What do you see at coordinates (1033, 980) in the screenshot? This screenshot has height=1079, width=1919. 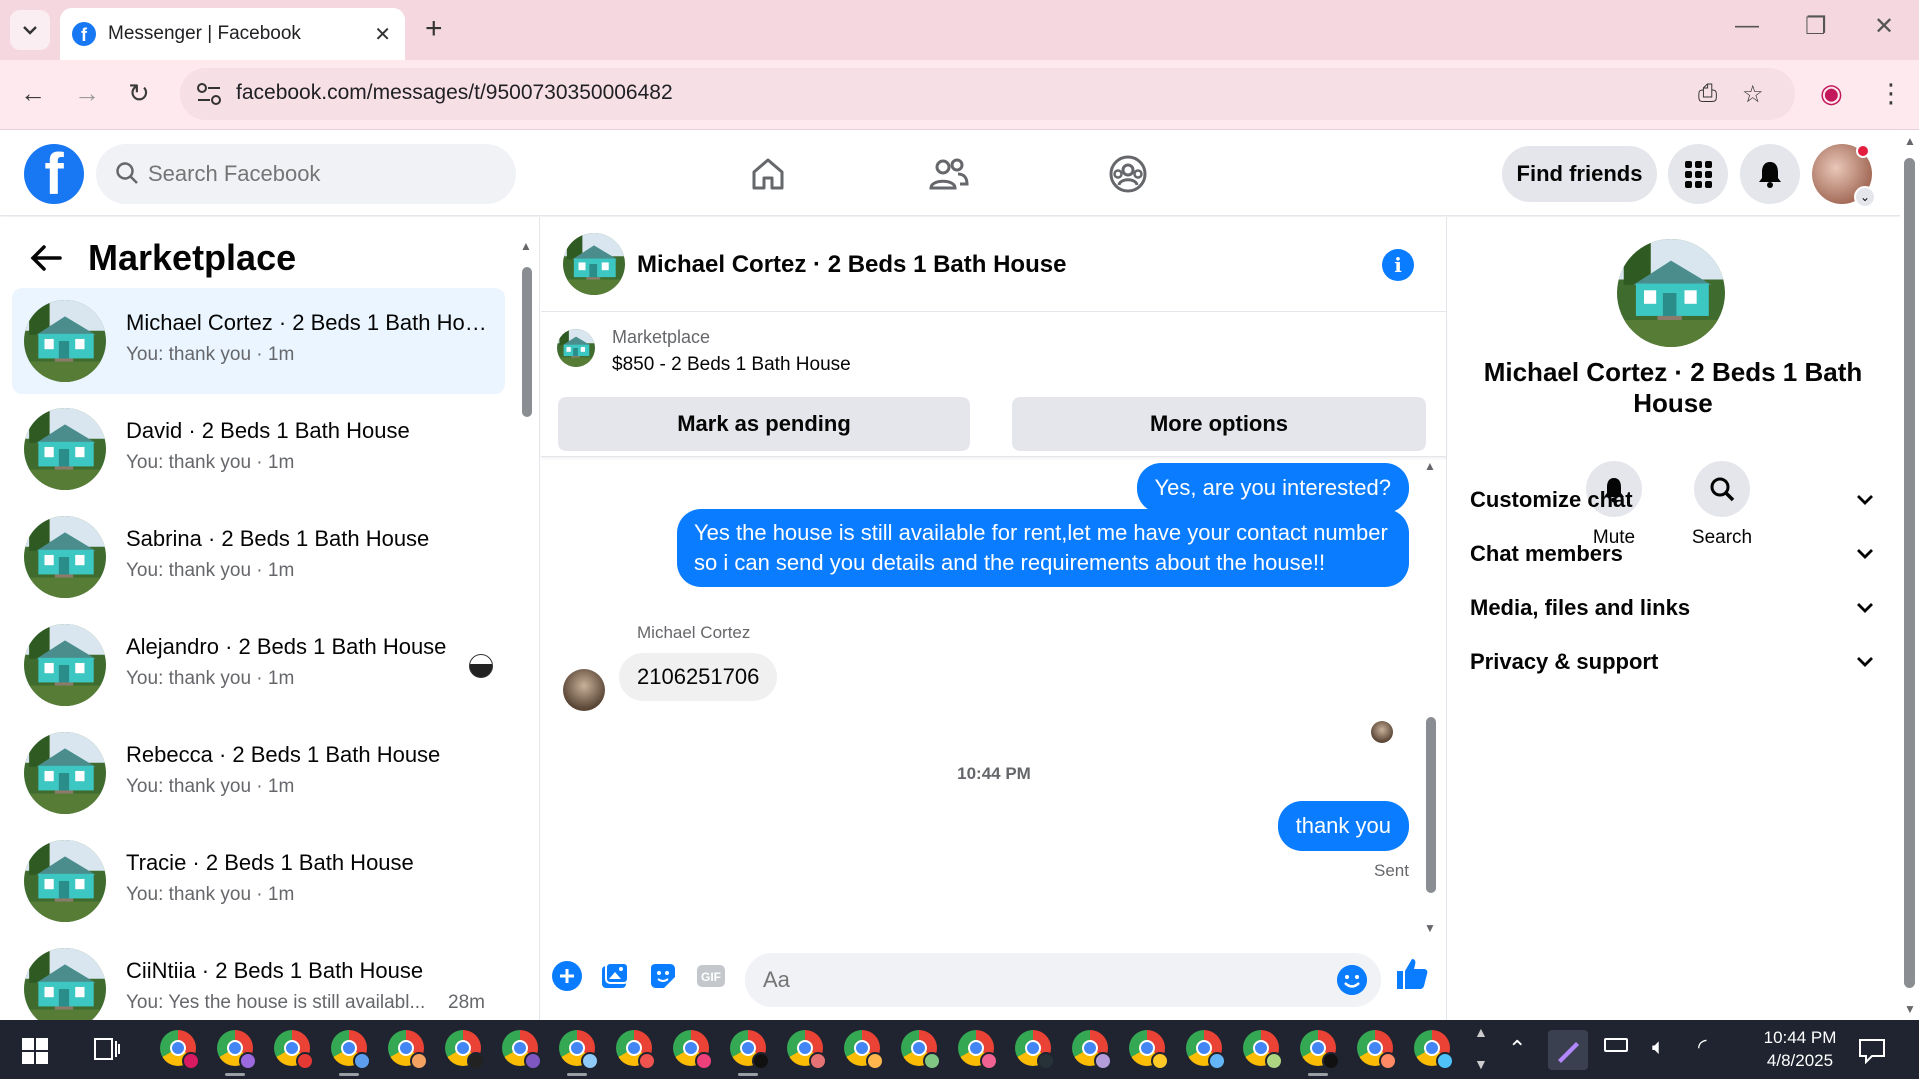 I see `message-input` at bounding box center [1033, 980].